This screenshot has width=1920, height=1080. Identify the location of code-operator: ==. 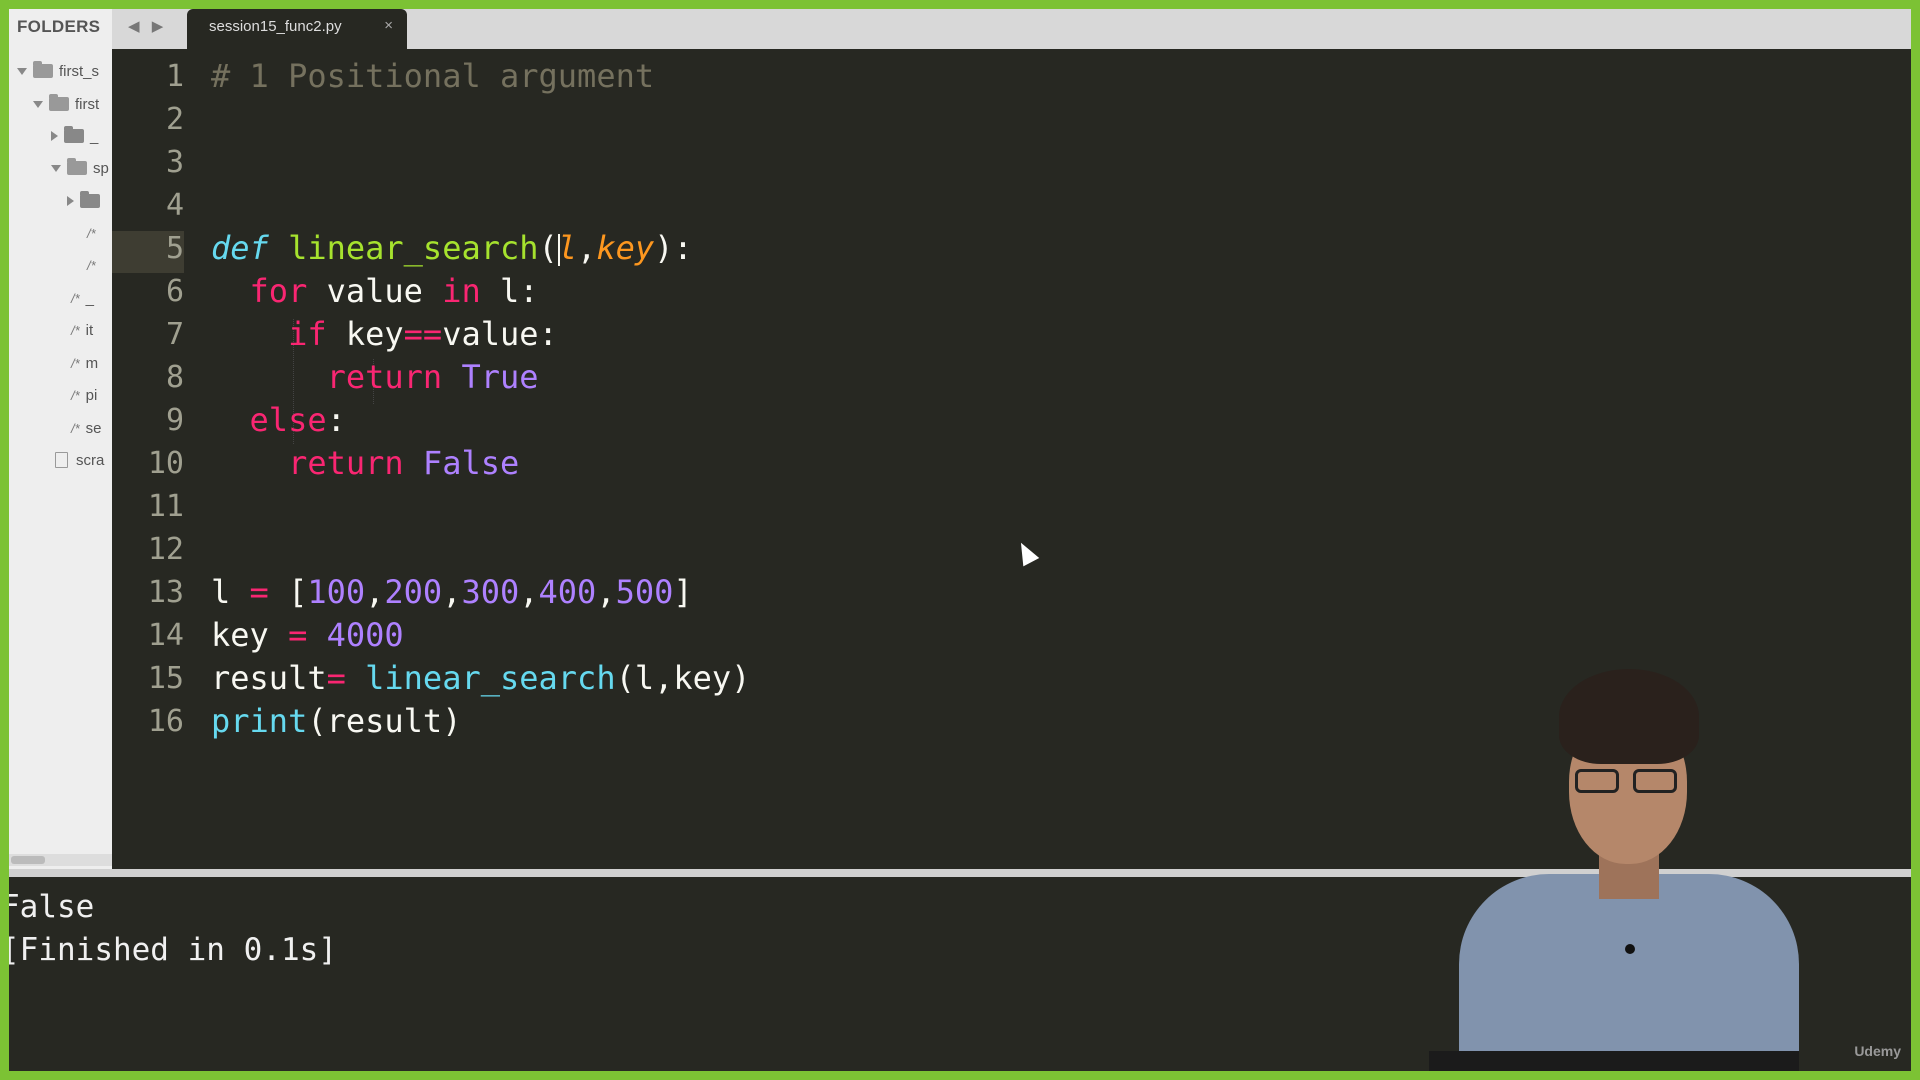
(423, 334).